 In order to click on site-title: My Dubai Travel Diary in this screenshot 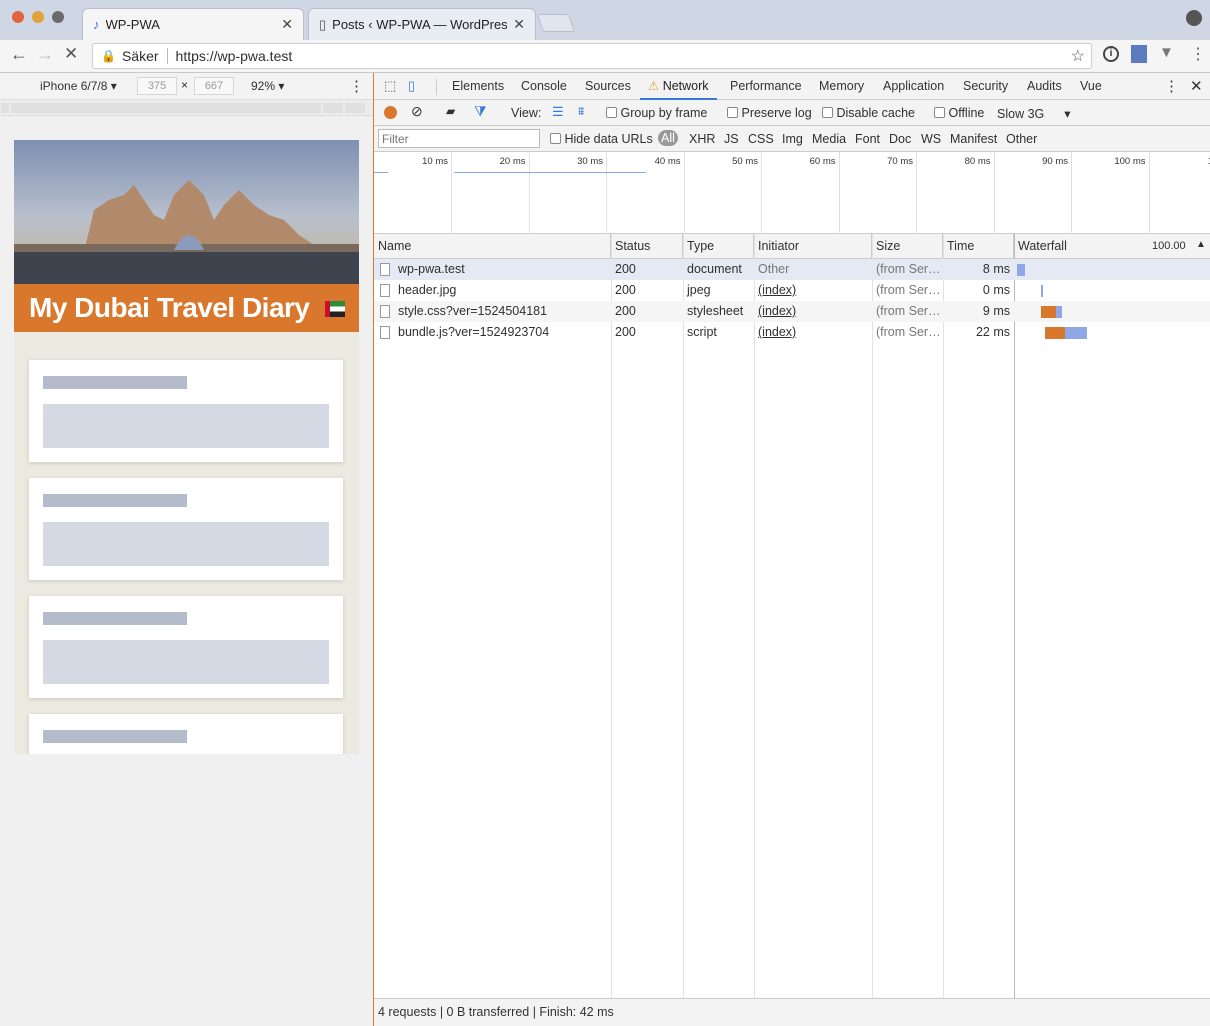, I will do `click(186, 308)`.